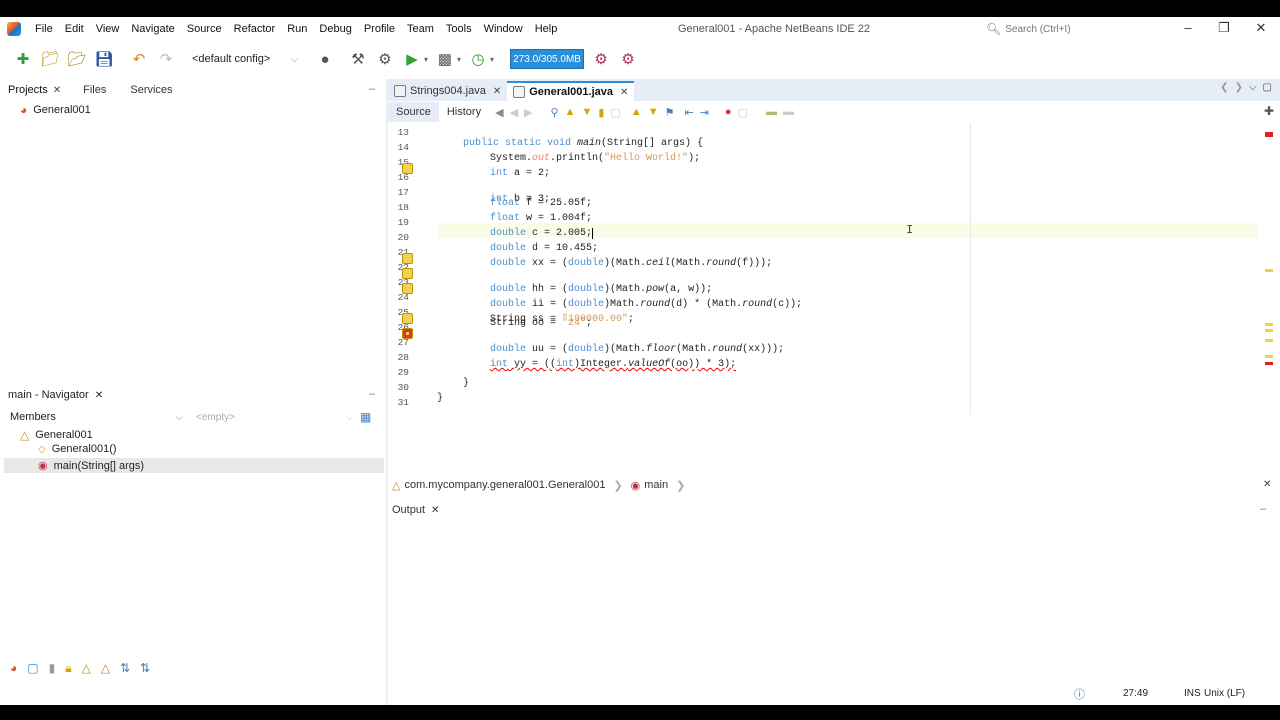  Describe the element at coordinates (62, 110) in the screenshot. I see `project-name: General001` at that location.